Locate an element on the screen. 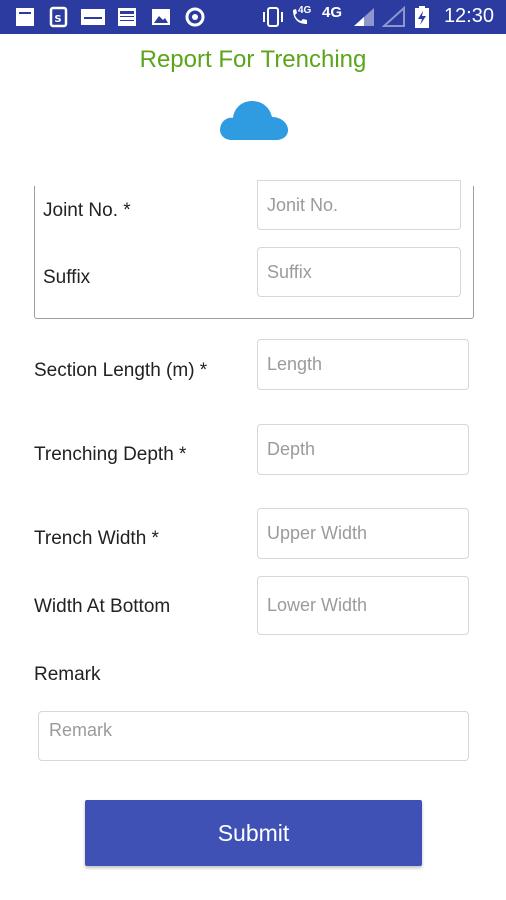 The width and height of the screenshot is (506, 900). lower-width-field is located at coordinates (363, 605).